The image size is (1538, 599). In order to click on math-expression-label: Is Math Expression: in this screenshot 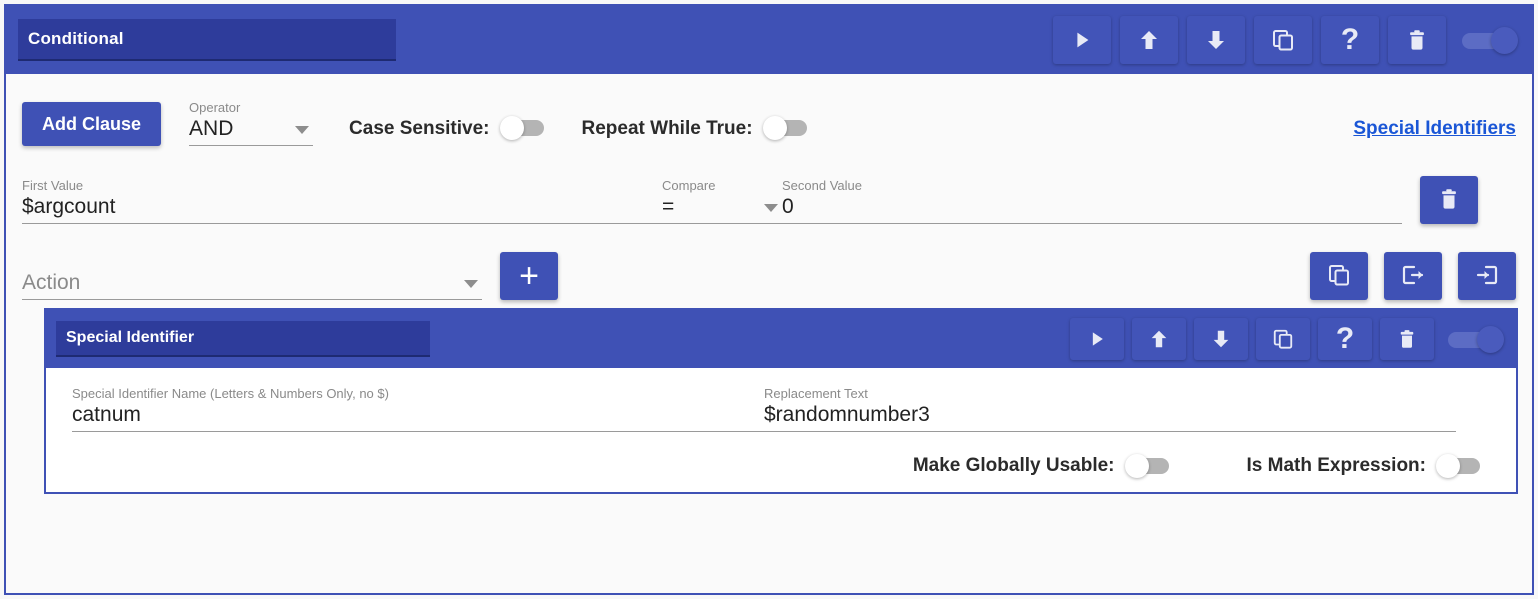, I will do `click(1336, 465)`.